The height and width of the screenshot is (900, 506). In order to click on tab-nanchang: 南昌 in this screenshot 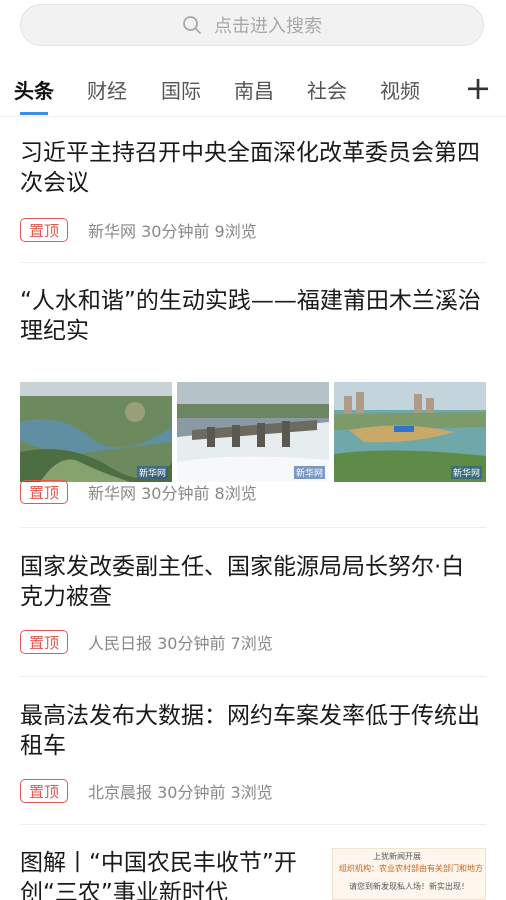, I will do `click(254, 91)`.